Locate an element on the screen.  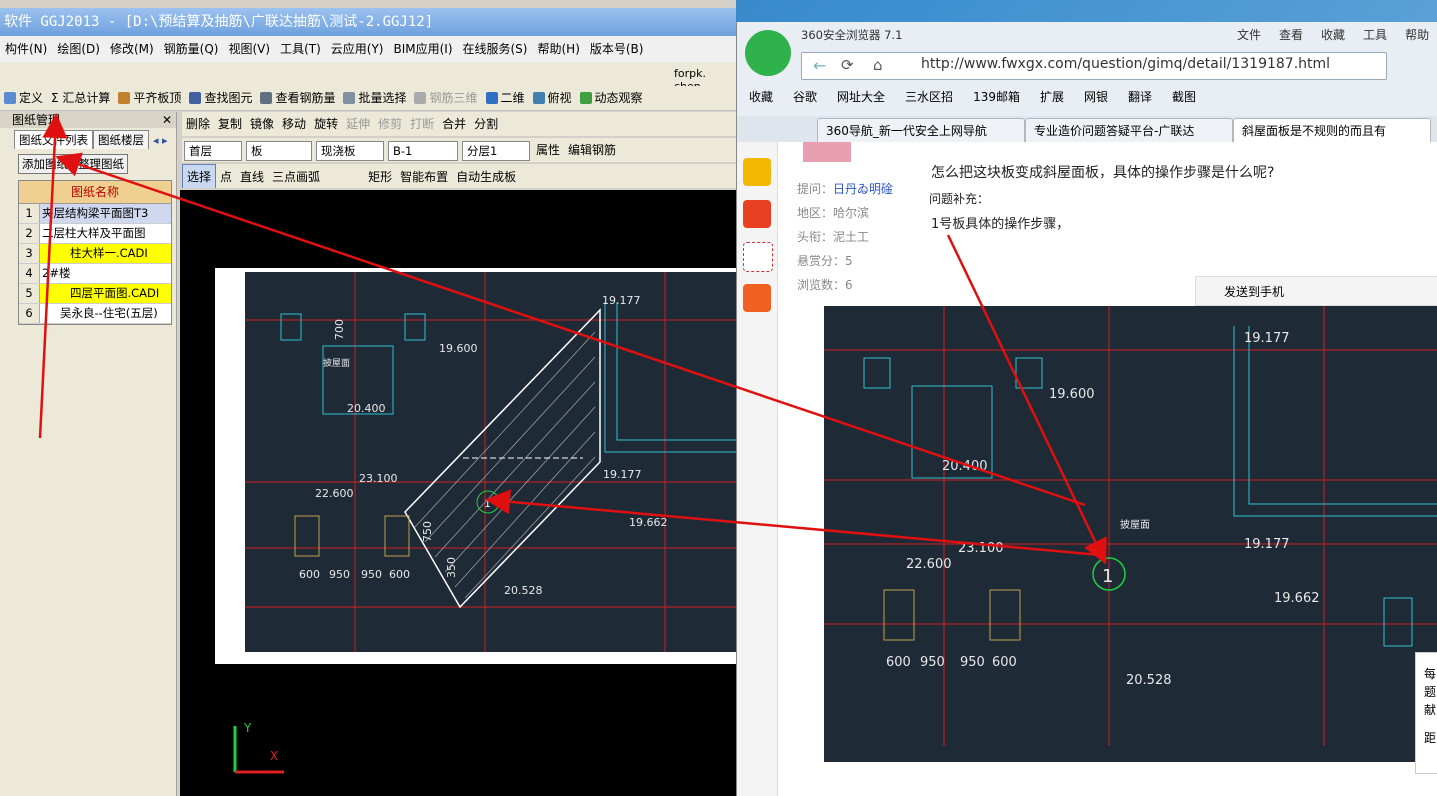
arrow-to-slab-marker is located at coordinates (793, 523).